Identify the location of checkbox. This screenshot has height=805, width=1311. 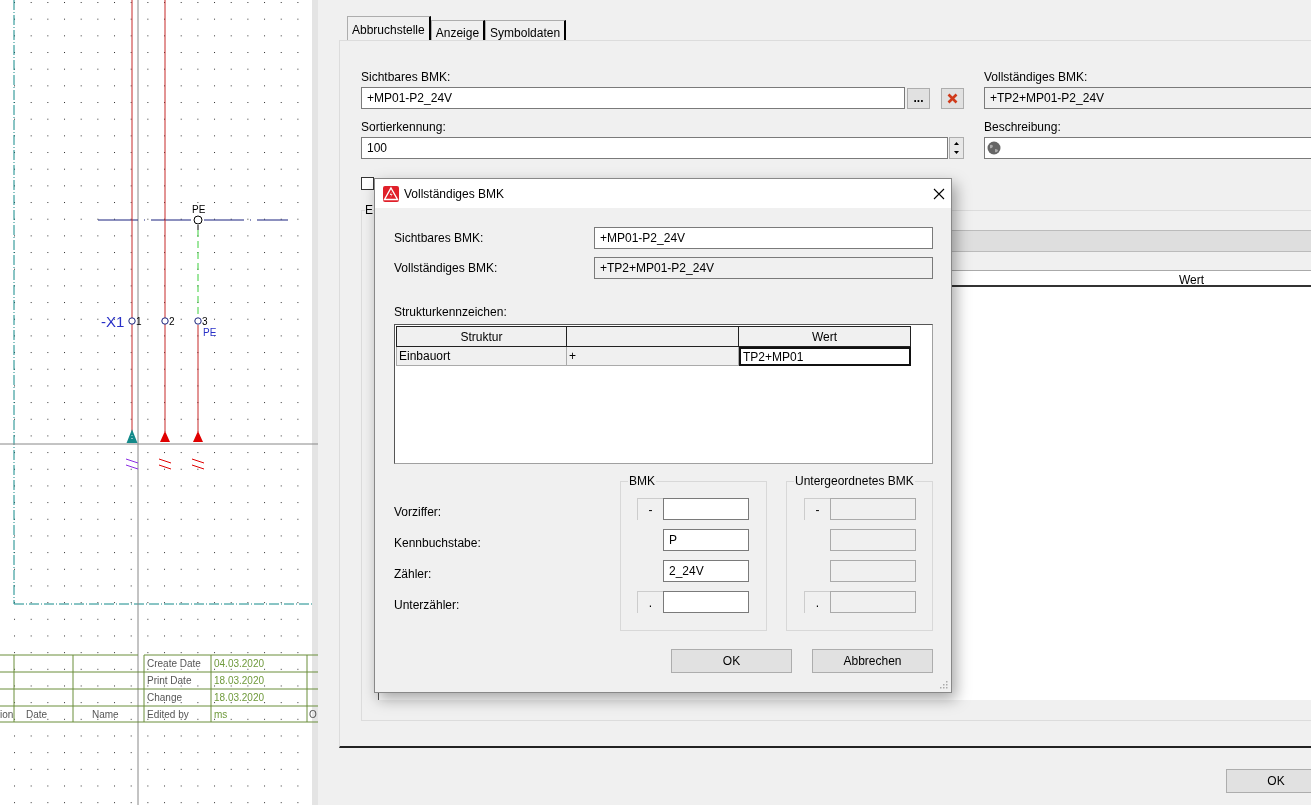
(367, 183).